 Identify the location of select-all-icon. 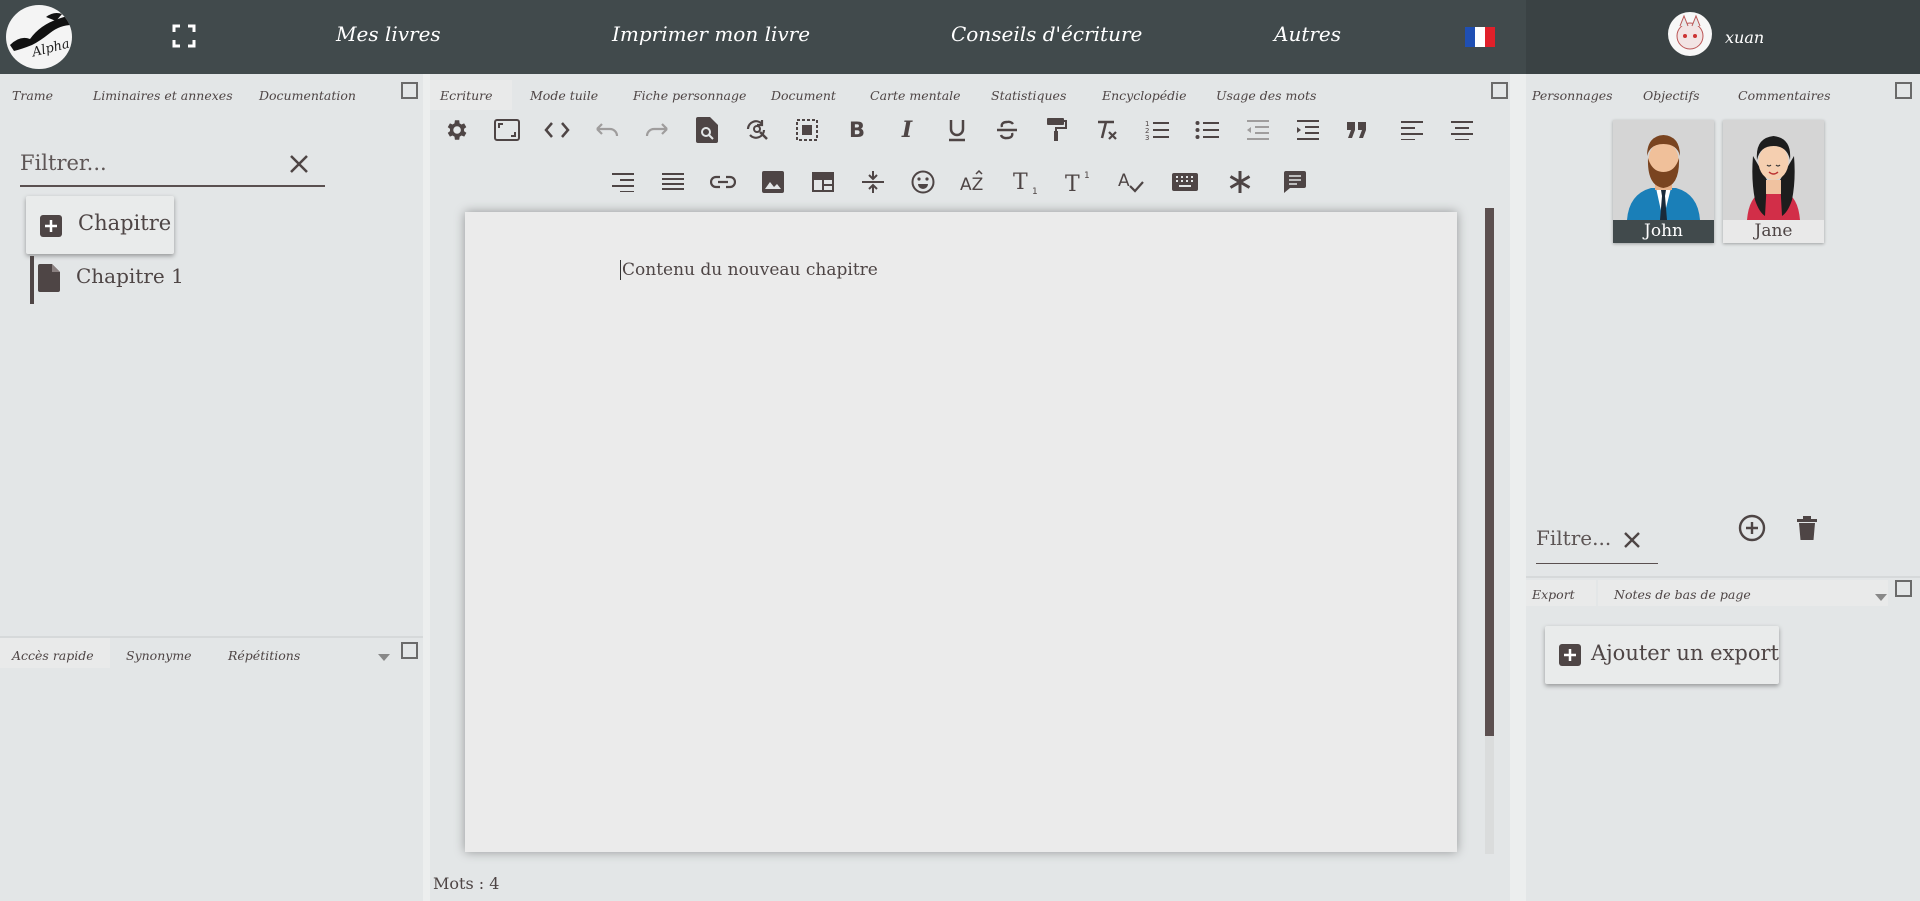
(807, 130).